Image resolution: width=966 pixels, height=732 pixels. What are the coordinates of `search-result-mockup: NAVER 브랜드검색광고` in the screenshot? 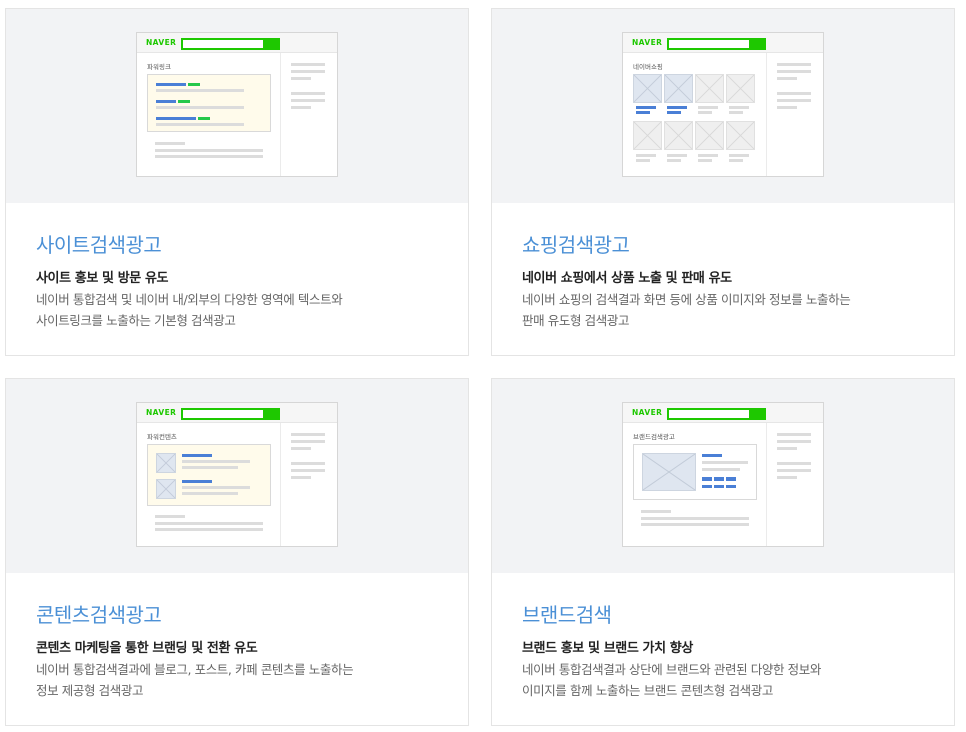 It's located at (723, 474).